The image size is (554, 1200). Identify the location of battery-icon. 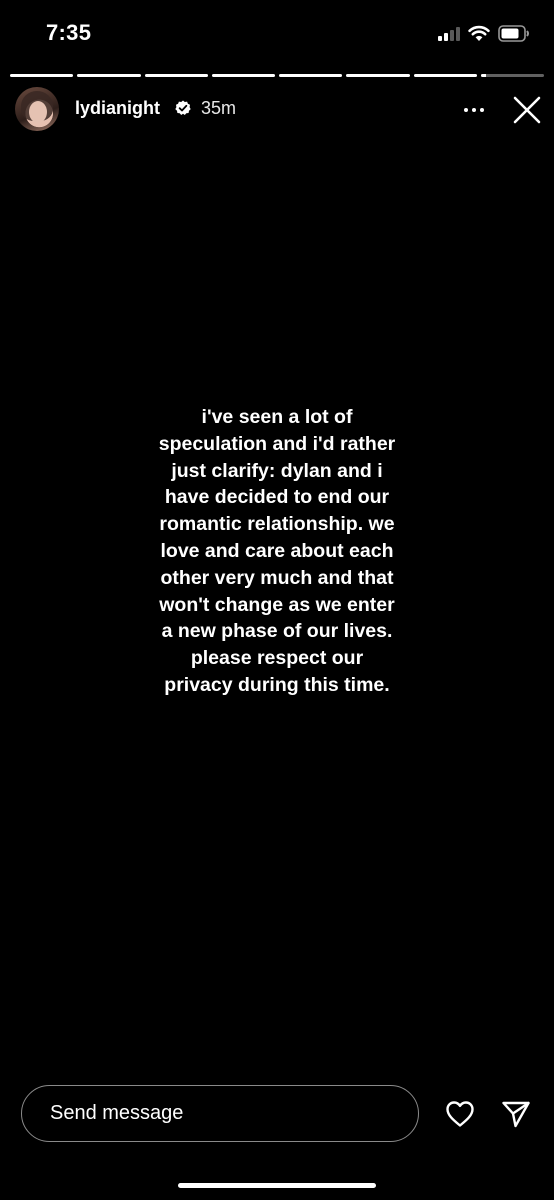
(513, 33).